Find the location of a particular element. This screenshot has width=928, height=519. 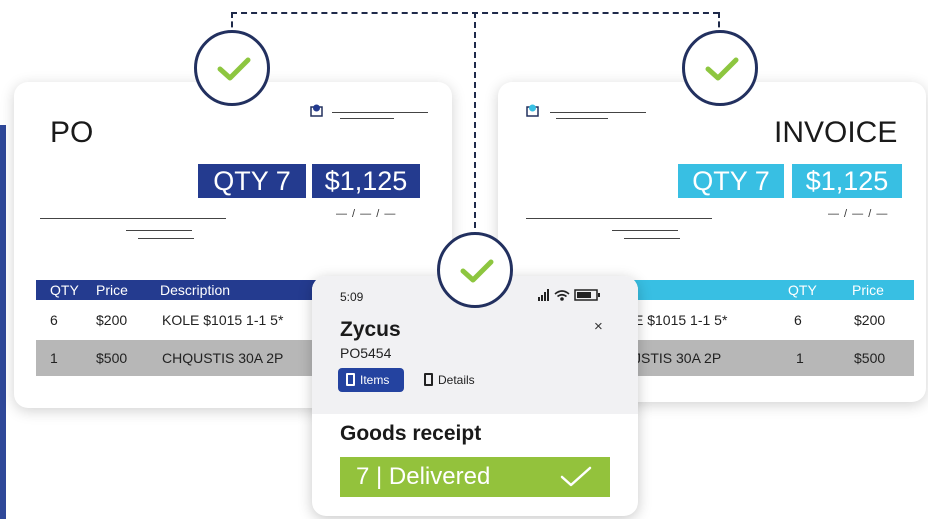

tab-items: Items is located at coordinates (371, 380).